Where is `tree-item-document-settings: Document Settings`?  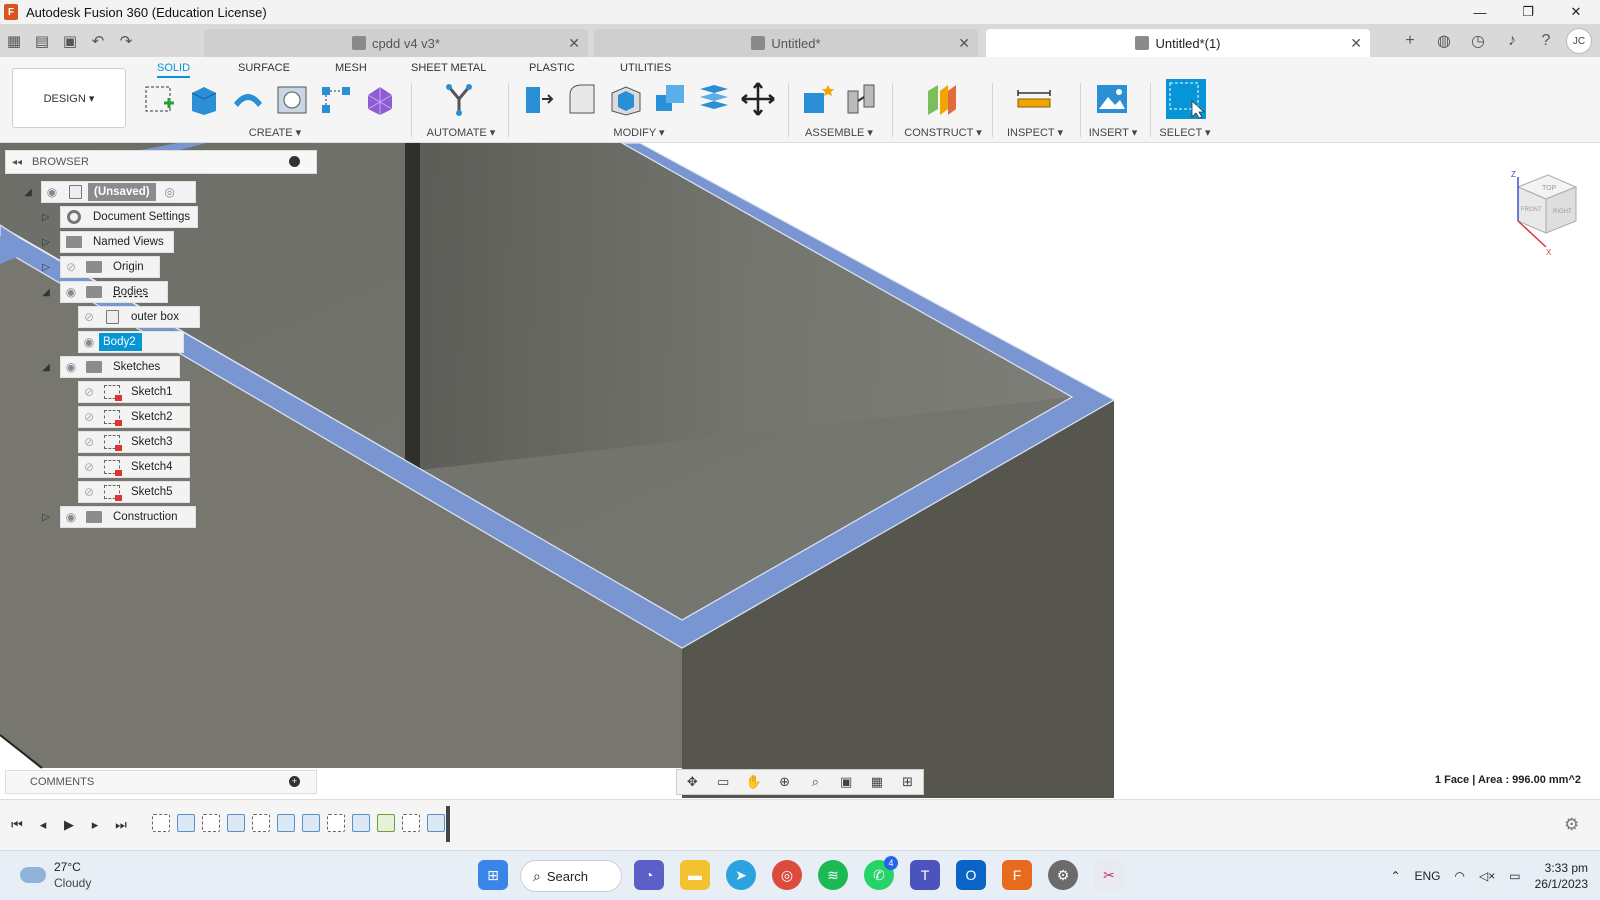
tree-item-document-settings: Document Settings is located at coordinates (129, 217).